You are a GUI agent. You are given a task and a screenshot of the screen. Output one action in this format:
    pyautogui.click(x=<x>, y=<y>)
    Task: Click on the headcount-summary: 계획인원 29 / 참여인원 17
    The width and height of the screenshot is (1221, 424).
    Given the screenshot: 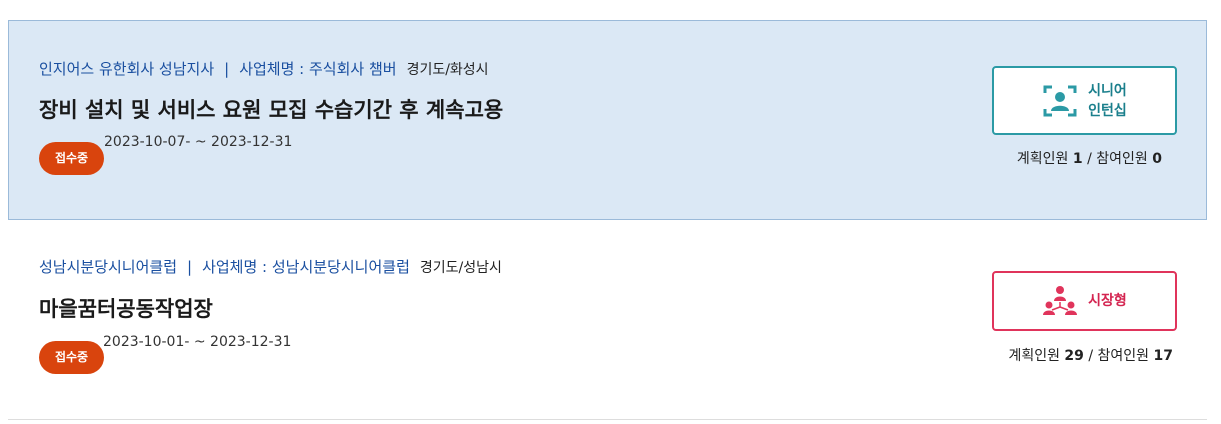 What is the action you would take?
    pyautogui.click(x=1090, y=356)
    